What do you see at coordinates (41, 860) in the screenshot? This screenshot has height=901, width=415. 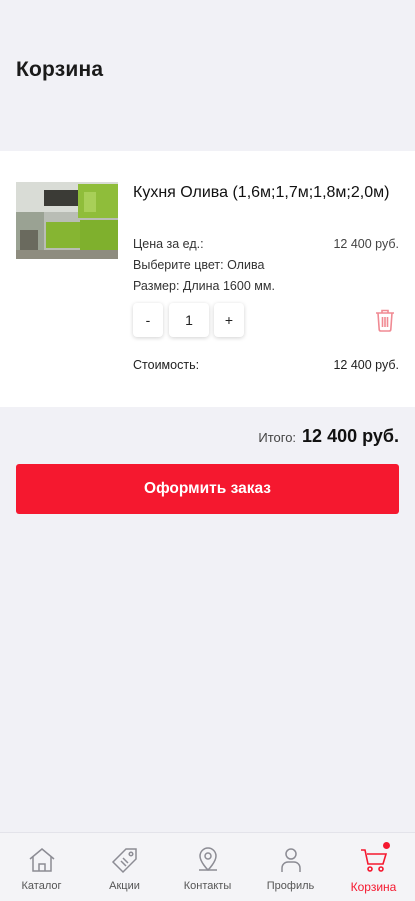 I see `home-icon` at bounding box center [41, 860].